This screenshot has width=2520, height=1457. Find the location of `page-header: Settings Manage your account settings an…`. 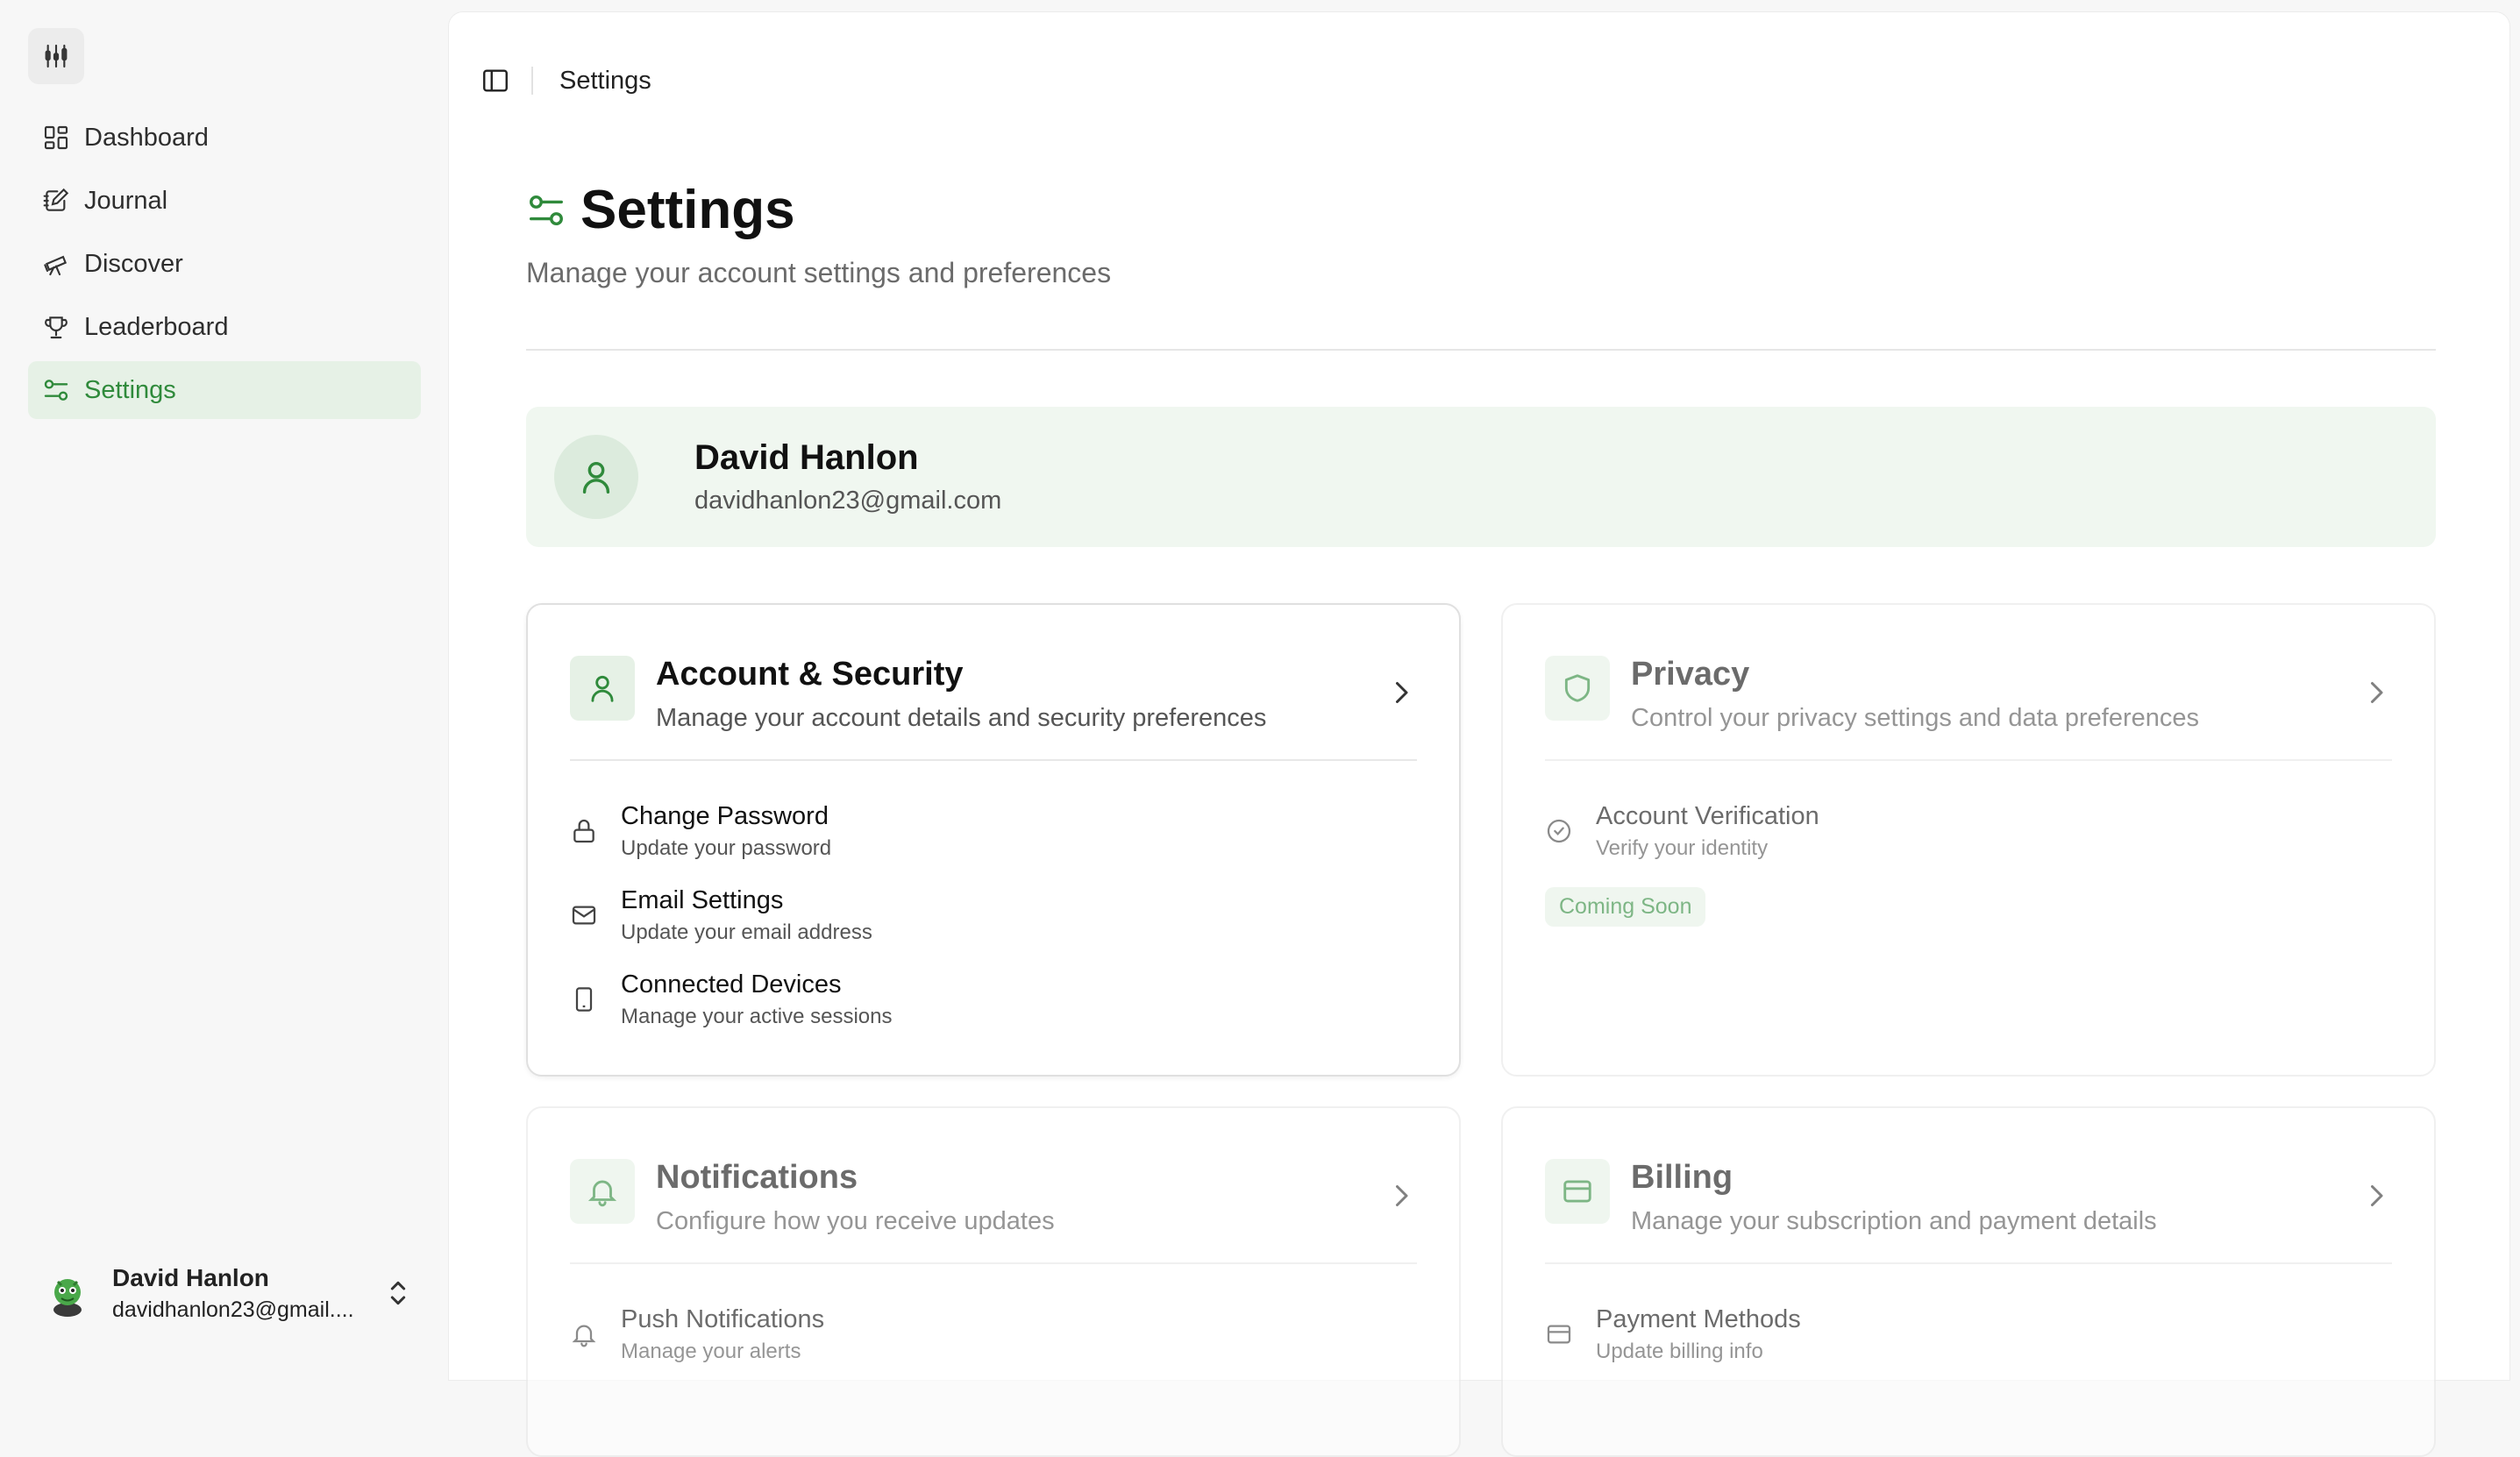

page-header: Settings Manage your account settings an… is located at coordinates (818, 234).